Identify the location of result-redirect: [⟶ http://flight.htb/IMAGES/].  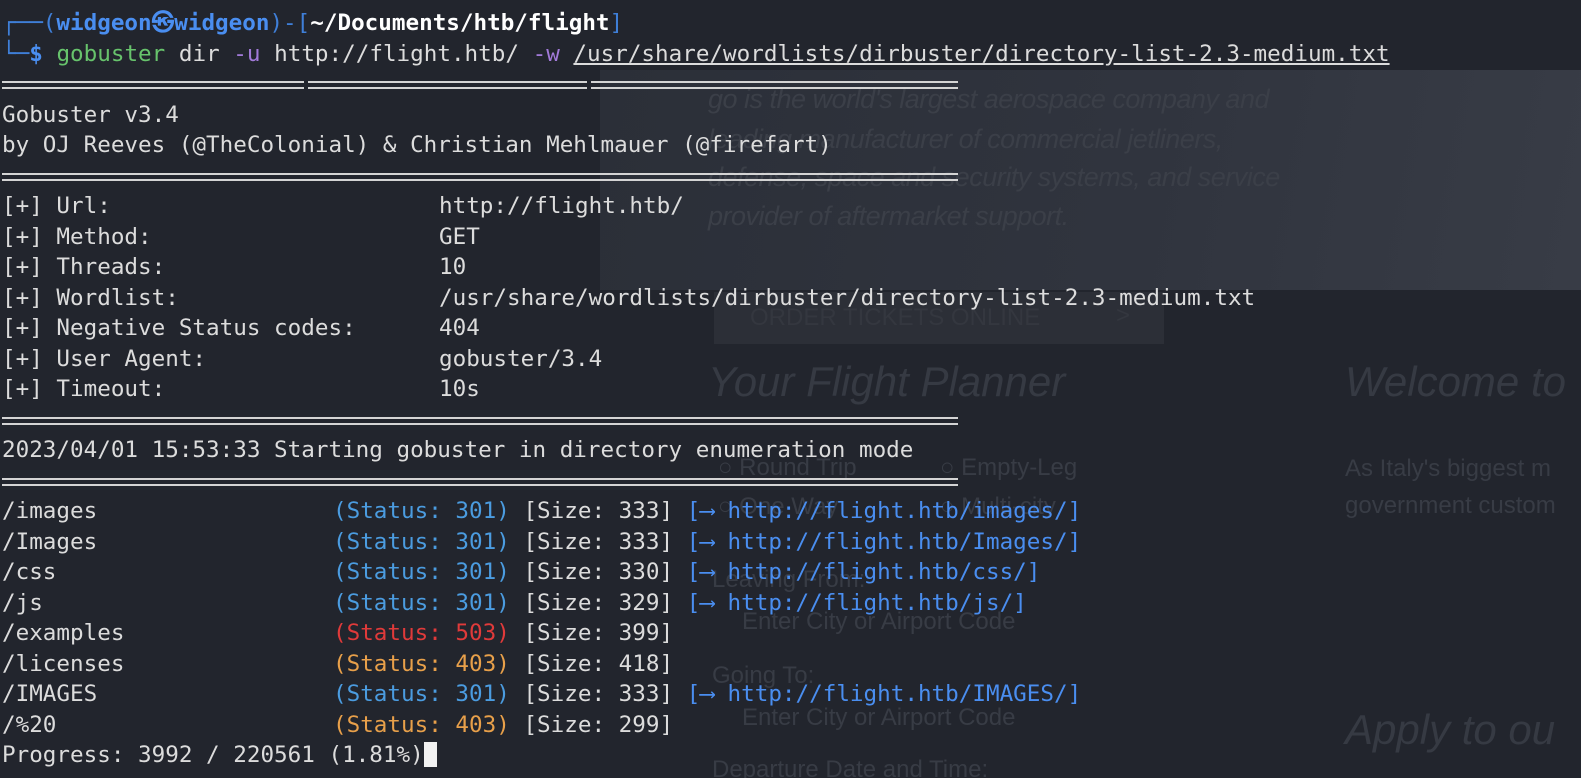
(884, 694).